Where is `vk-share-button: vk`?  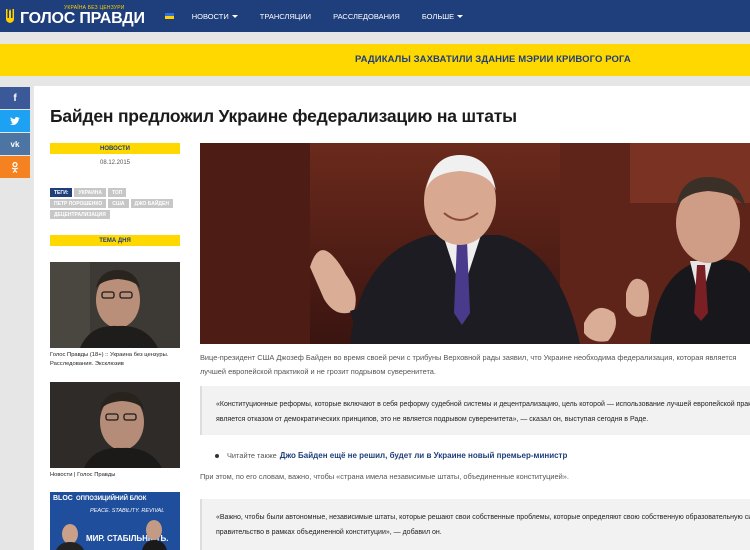 vk-share-button: vk is located at coordinates (15, 144).